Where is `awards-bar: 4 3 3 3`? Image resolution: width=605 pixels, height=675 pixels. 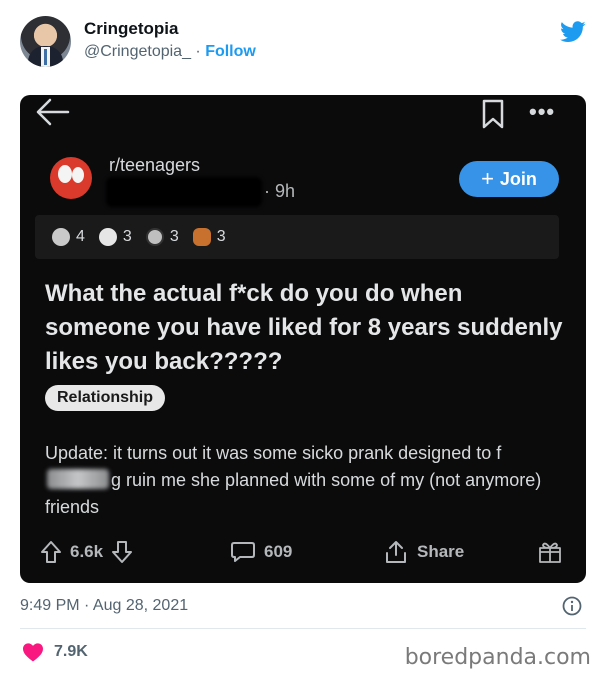
awards-bar: 4 3 3 3 is located at coordinates (297, 237).